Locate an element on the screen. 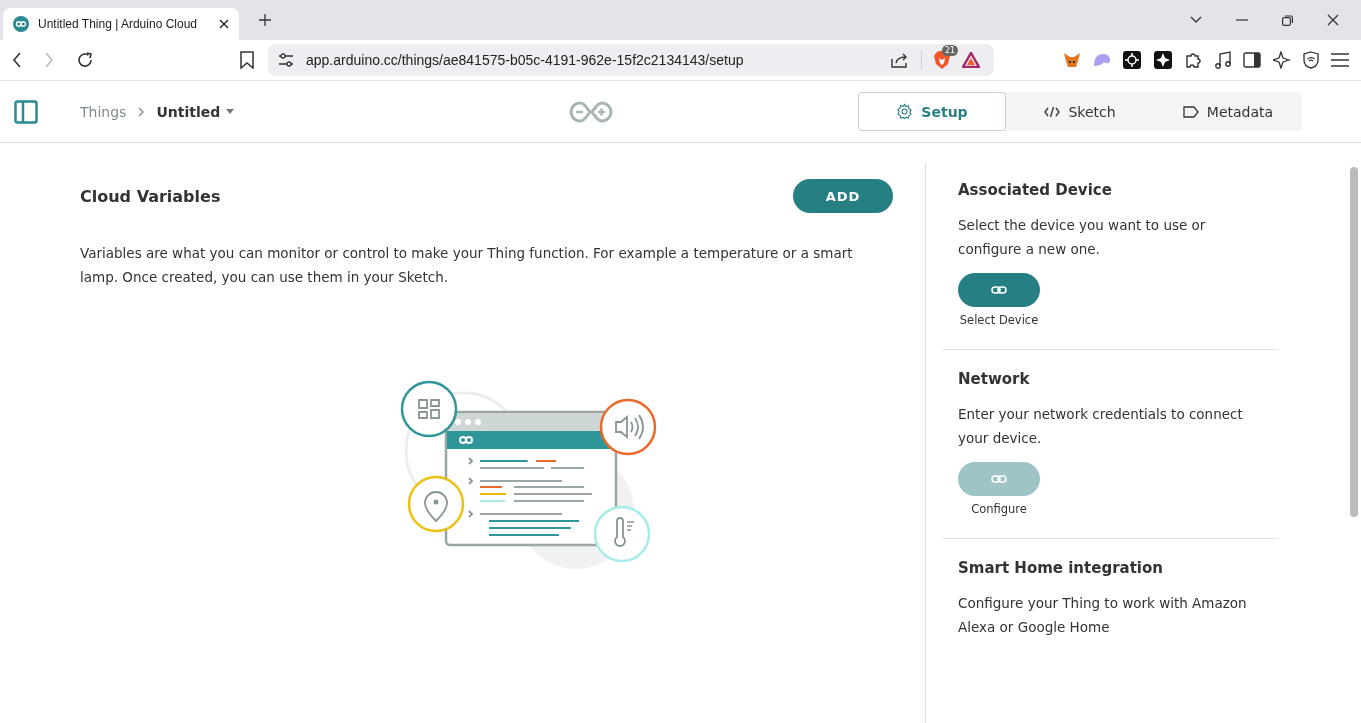 Image resolution: width=1361 pixels, height=723 pixels. panel-description: Enter your network credentials to connect your device. is located at coordinates (1101, 426).